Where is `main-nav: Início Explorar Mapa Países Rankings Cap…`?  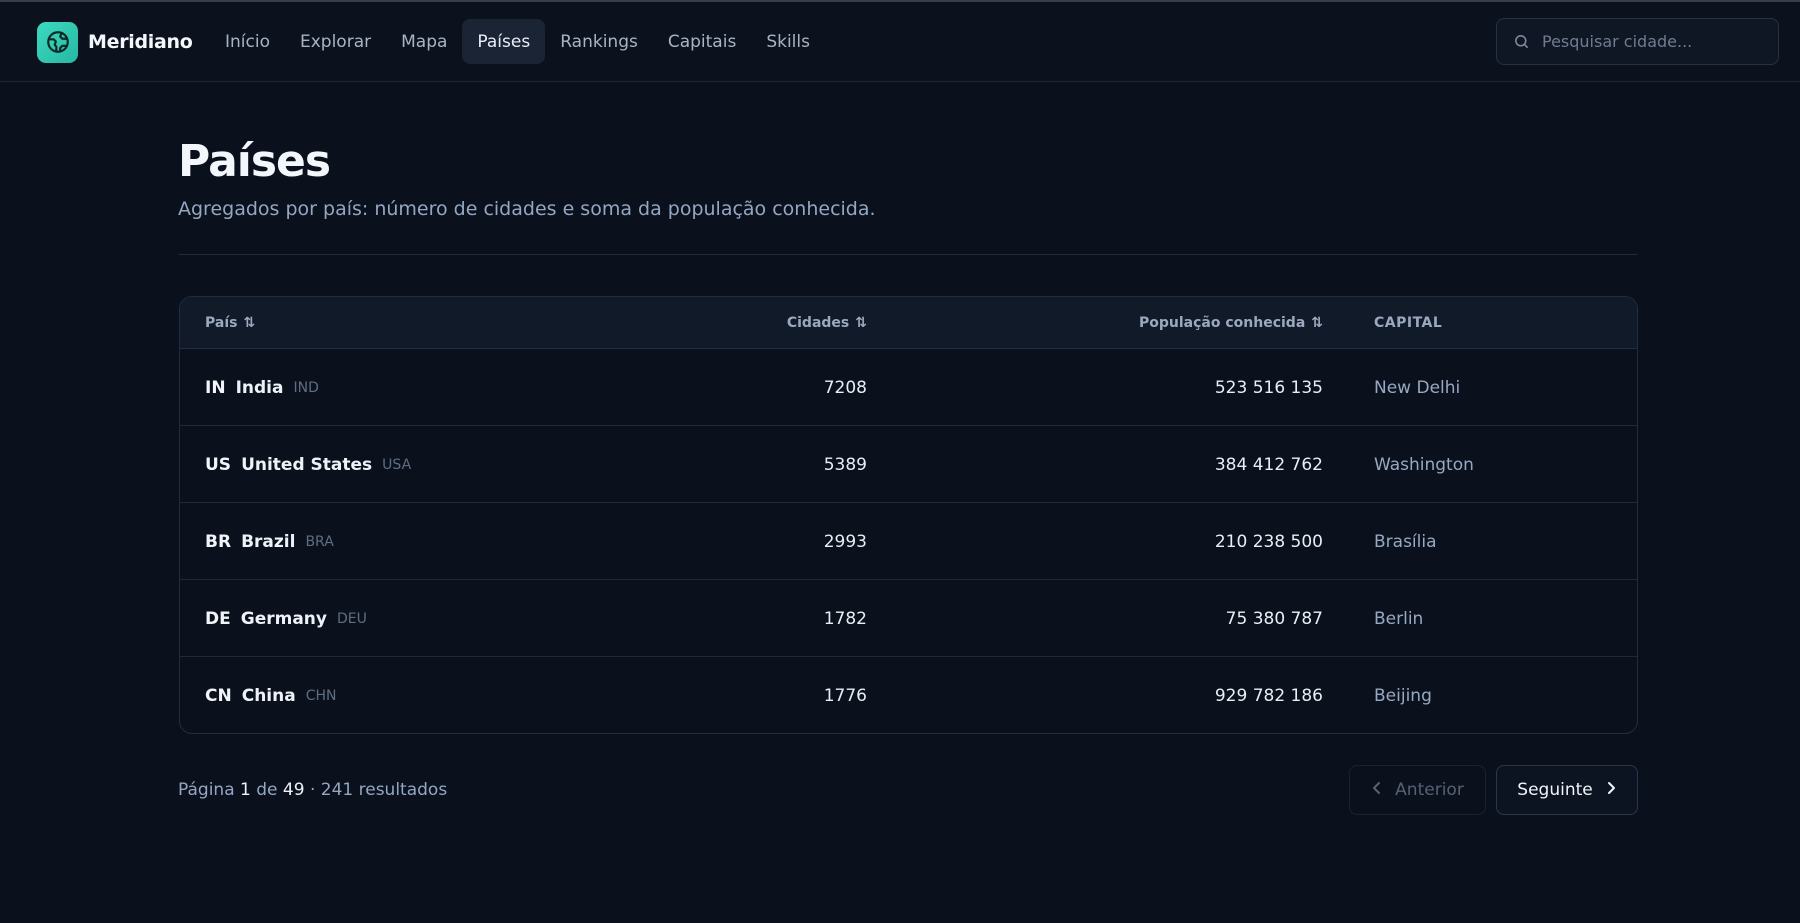 main-nav: Início Explorar Mapa Países Rankings Cap… is located at coordinates (517, 41).